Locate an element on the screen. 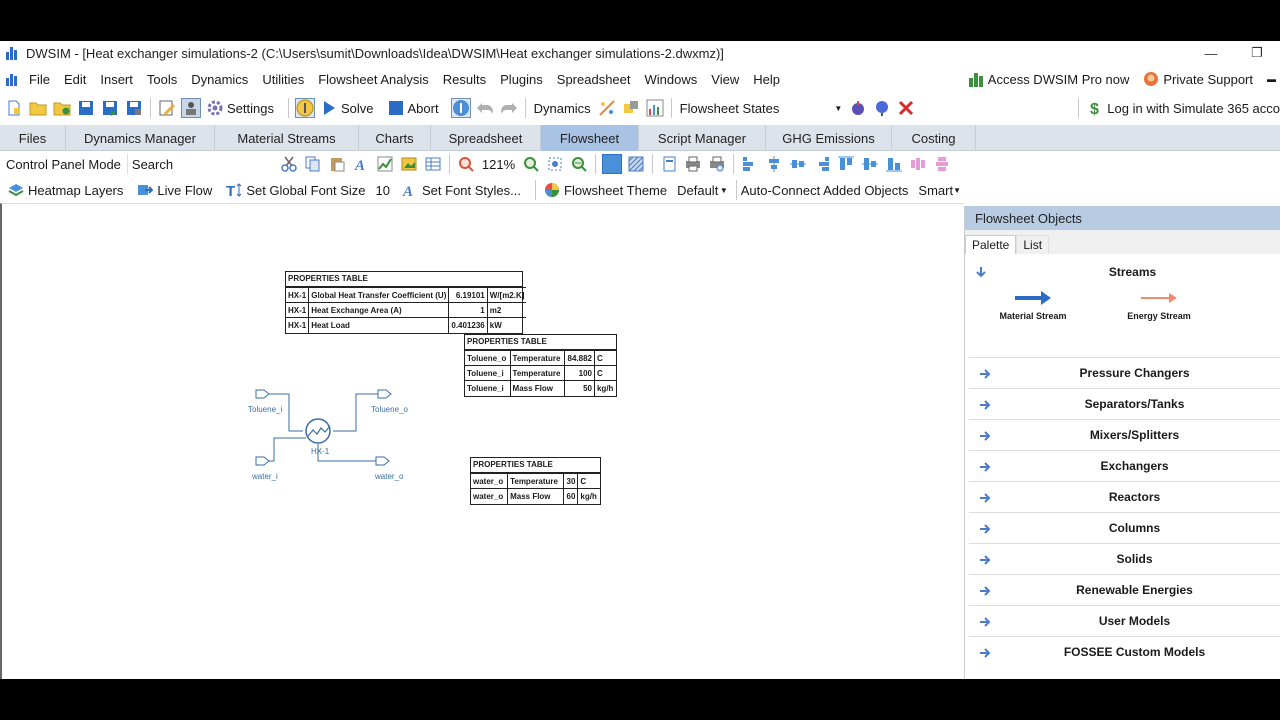 The width and height of the screenshot is (1280, 720). tab-flowsheet: Flowsheet is located at coordinates (590, 138).